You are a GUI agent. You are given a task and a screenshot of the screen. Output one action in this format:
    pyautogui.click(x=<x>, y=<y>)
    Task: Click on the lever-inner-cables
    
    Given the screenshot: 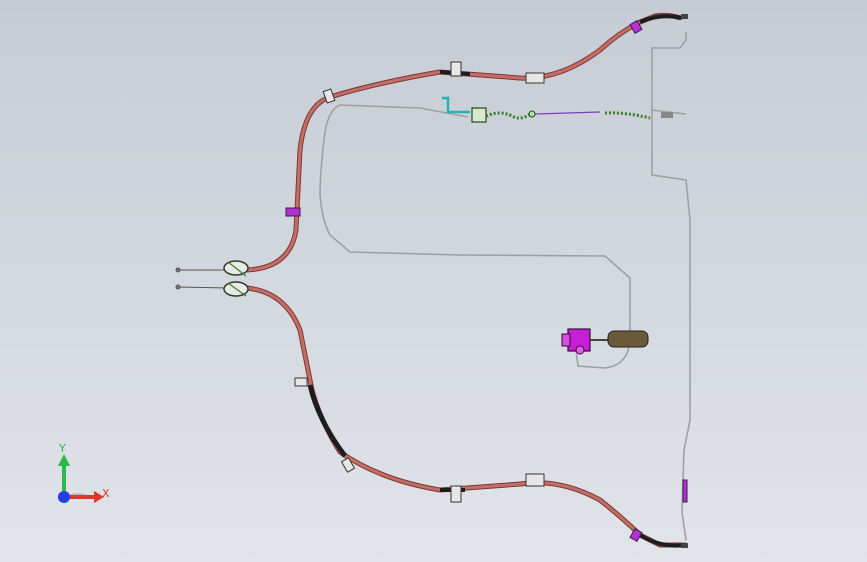 What is the action you would take?
    pyautogui.click(x=202, y=278)
    